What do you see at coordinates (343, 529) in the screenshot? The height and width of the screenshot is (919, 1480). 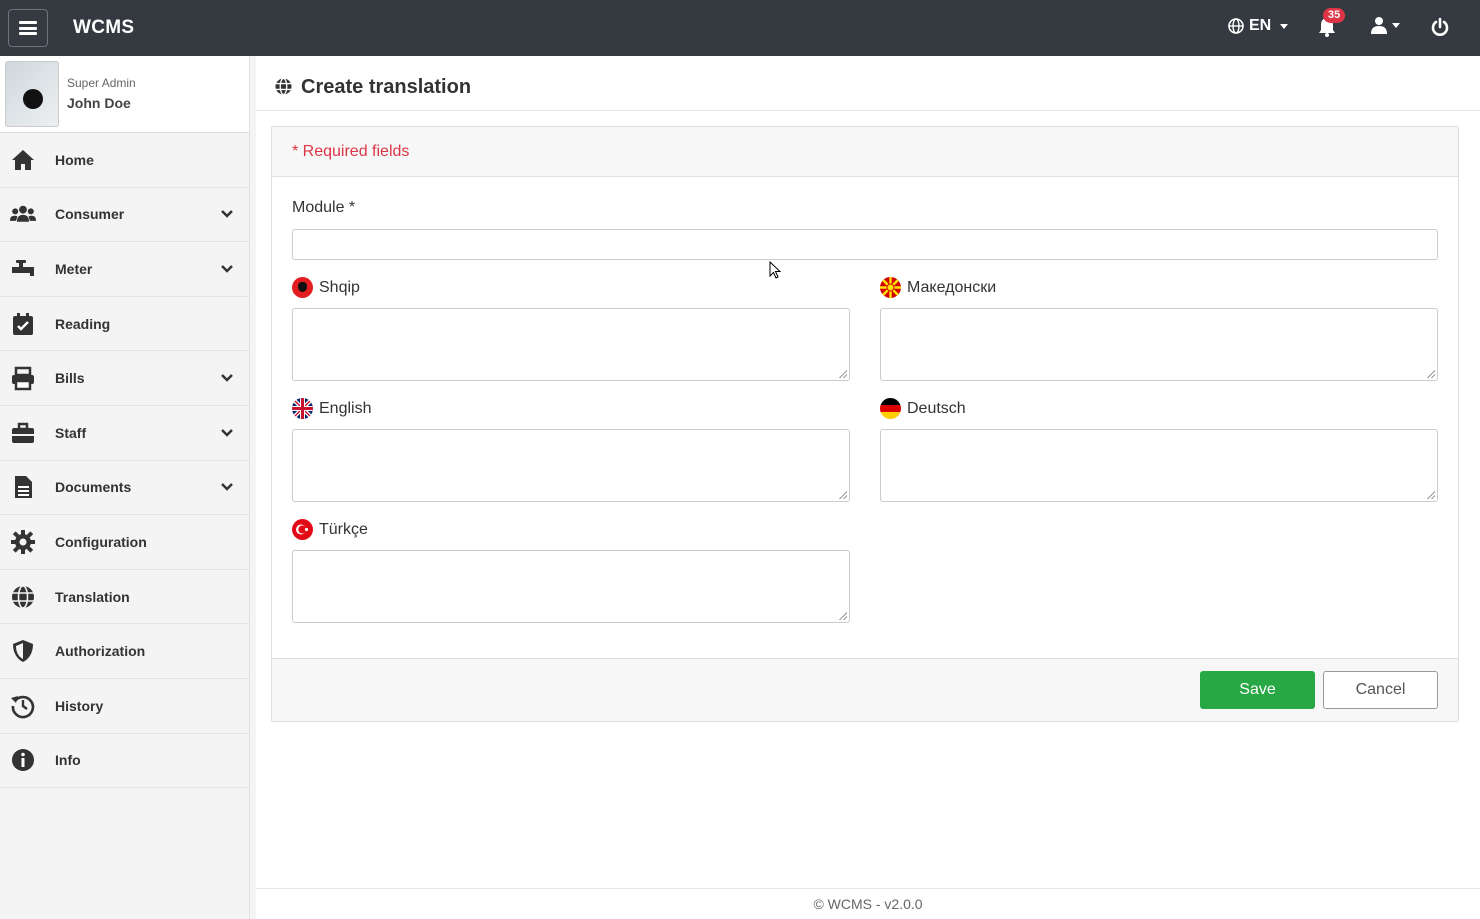 I see `turkish-label: Türkçe` at bounding box center [343, 529].